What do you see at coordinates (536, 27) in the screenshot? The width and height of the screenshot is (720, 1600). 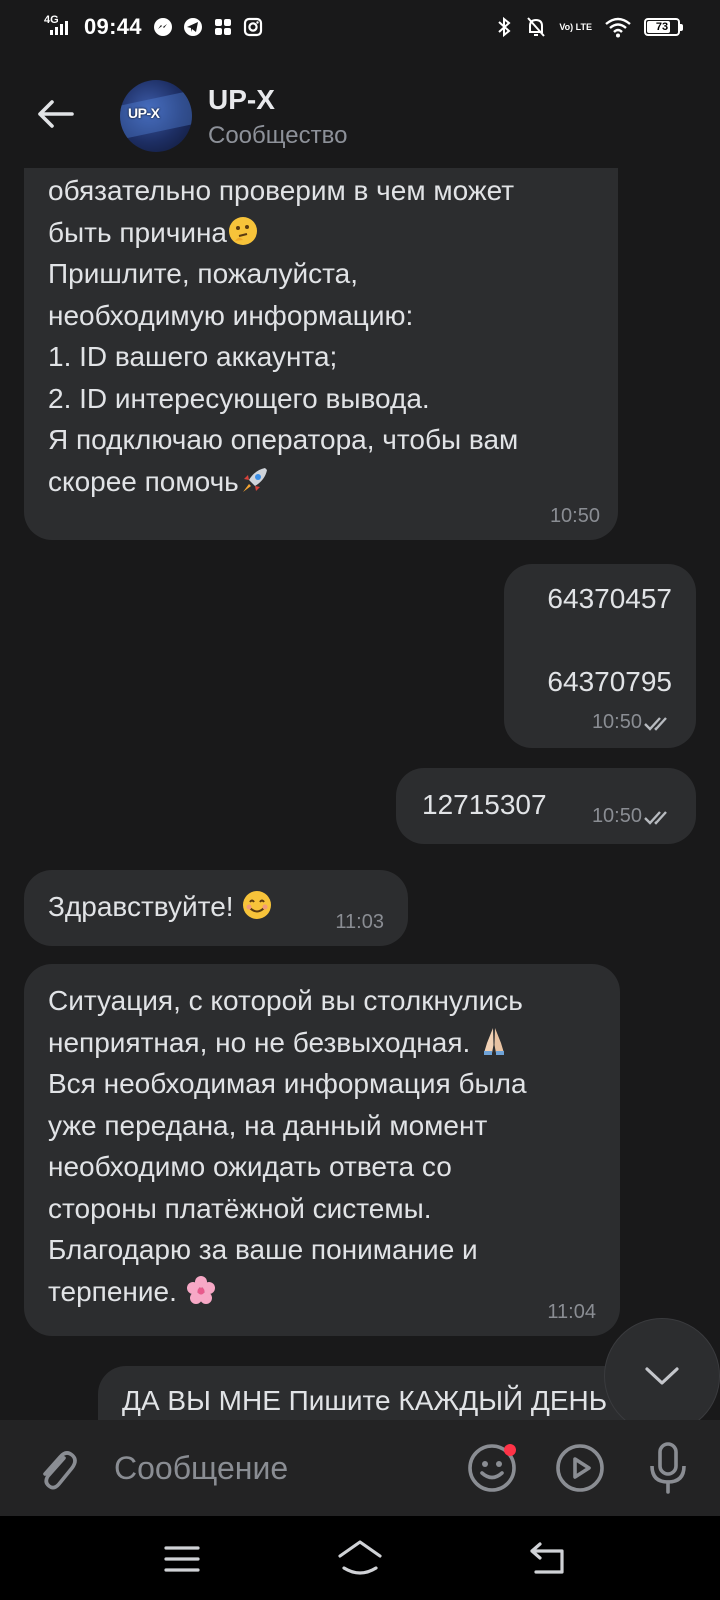 I see `mute-icon` at bounding box center [536, 27].